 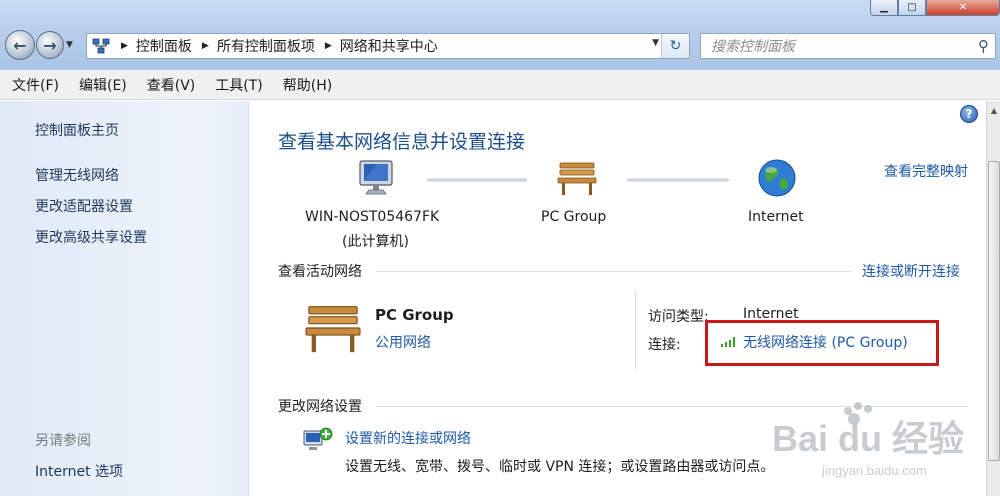 I want to click on forward-arrow-icon: →, so click(x=50, y=45).